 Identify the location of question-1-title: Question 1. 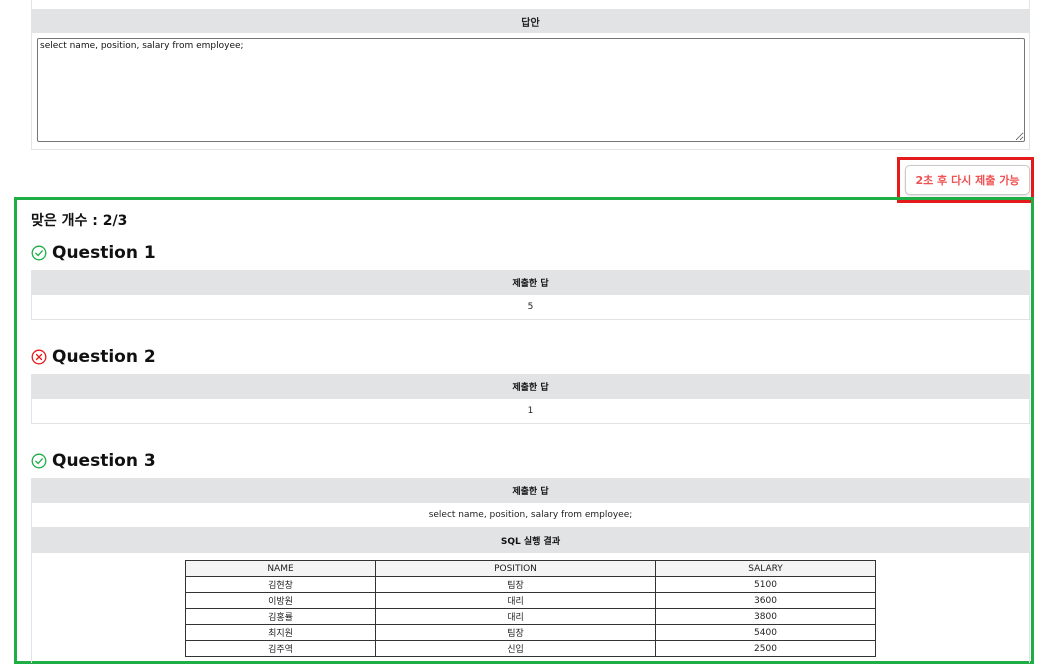
(93, 253).